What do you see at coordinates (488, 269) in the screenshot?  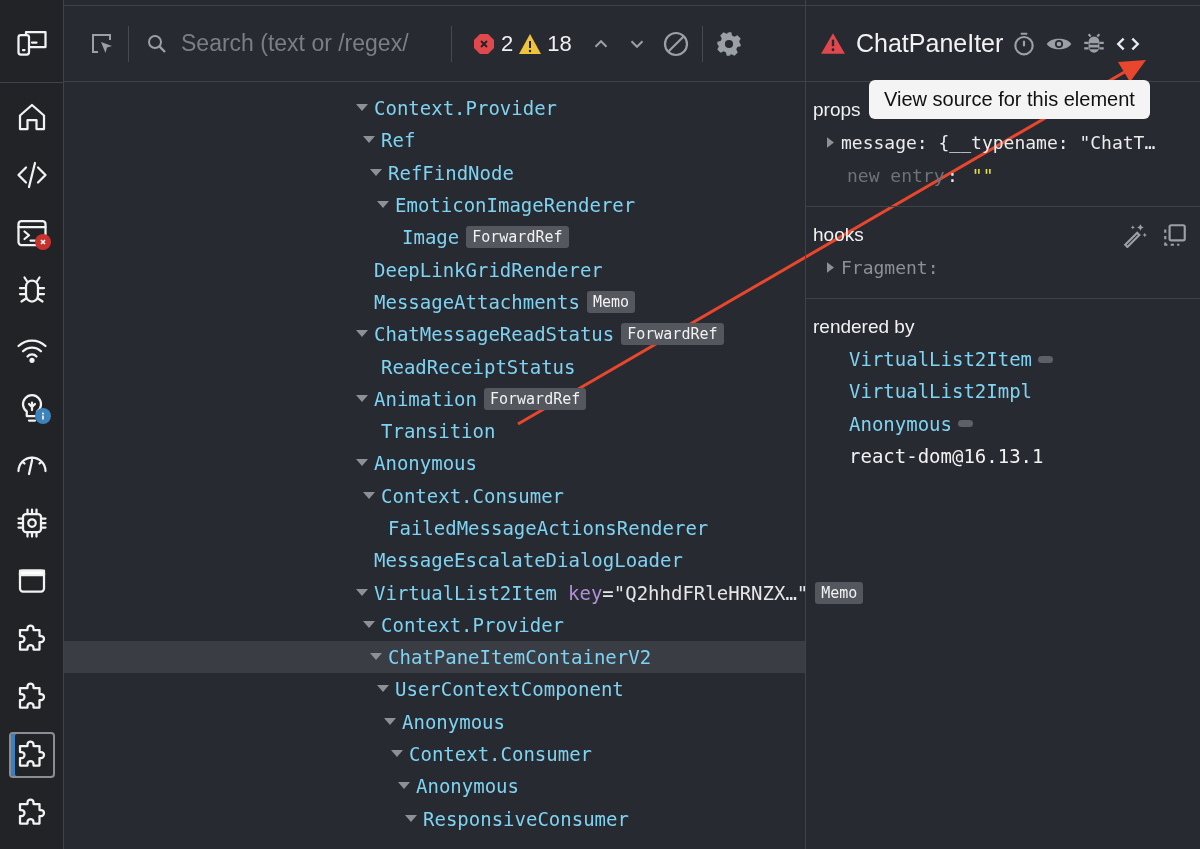 I see `component-name: DeepLinkGridRenderer` at bounding box center [488, 269].